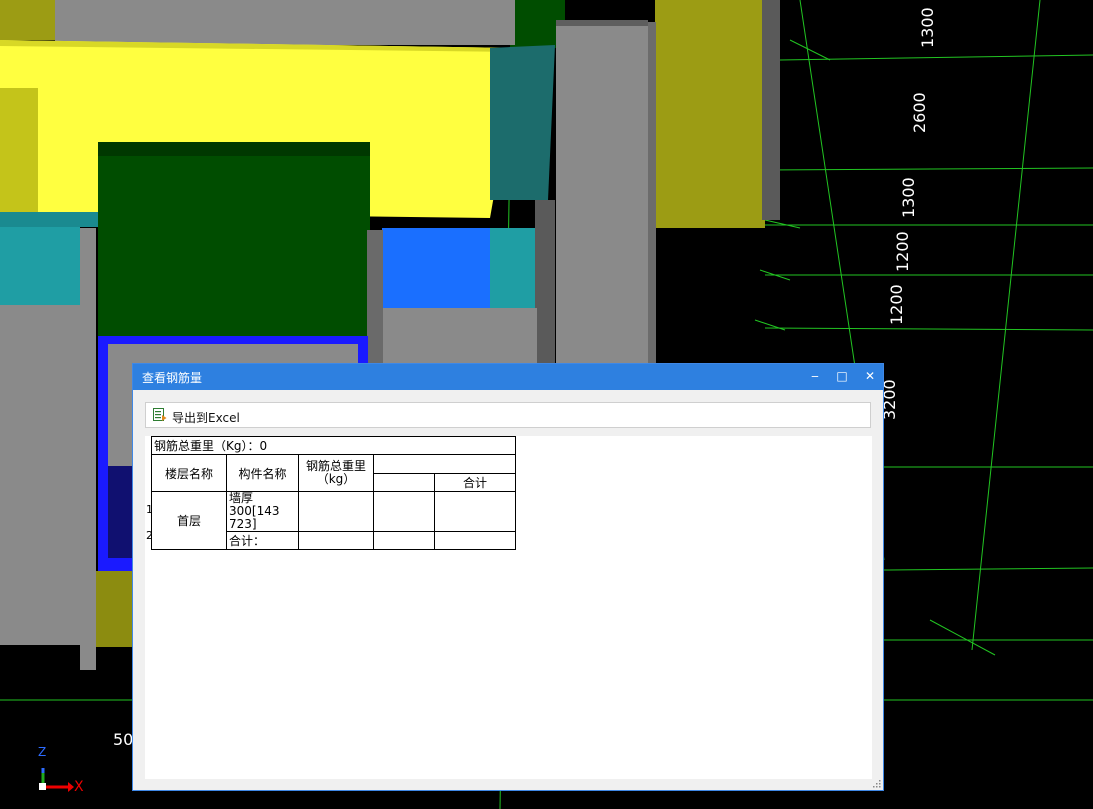  What do you see at coordinates (475, 482) in the screenshot?
I see `header-subtotal: 合计` at bounding box center [475, 482].